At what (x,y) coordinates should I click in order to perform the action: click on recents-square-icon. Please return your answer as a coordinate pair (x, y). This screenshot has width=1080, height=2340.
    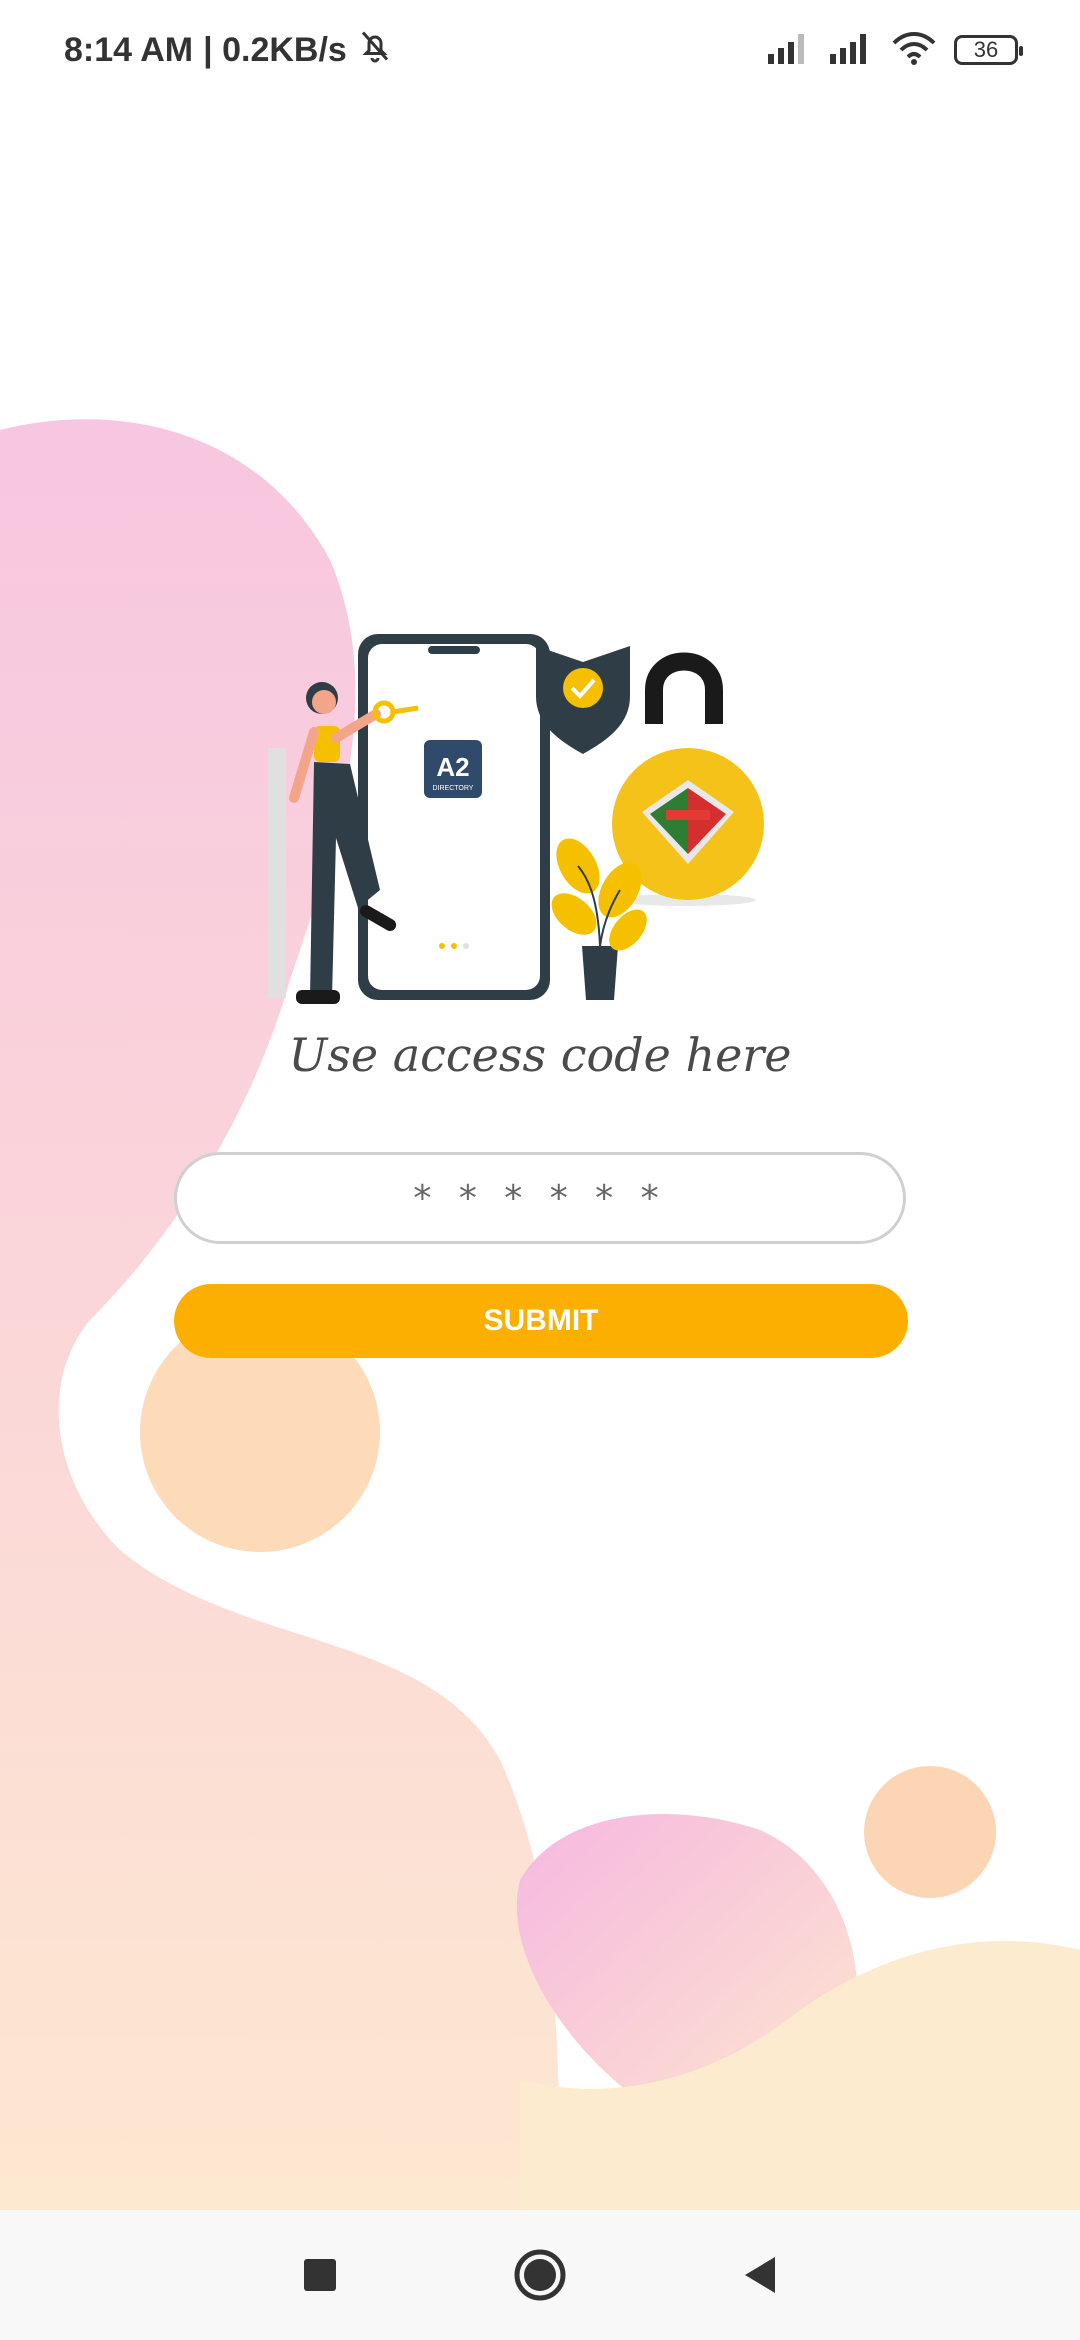
    Looking at the image, I should click on (320, 2275).